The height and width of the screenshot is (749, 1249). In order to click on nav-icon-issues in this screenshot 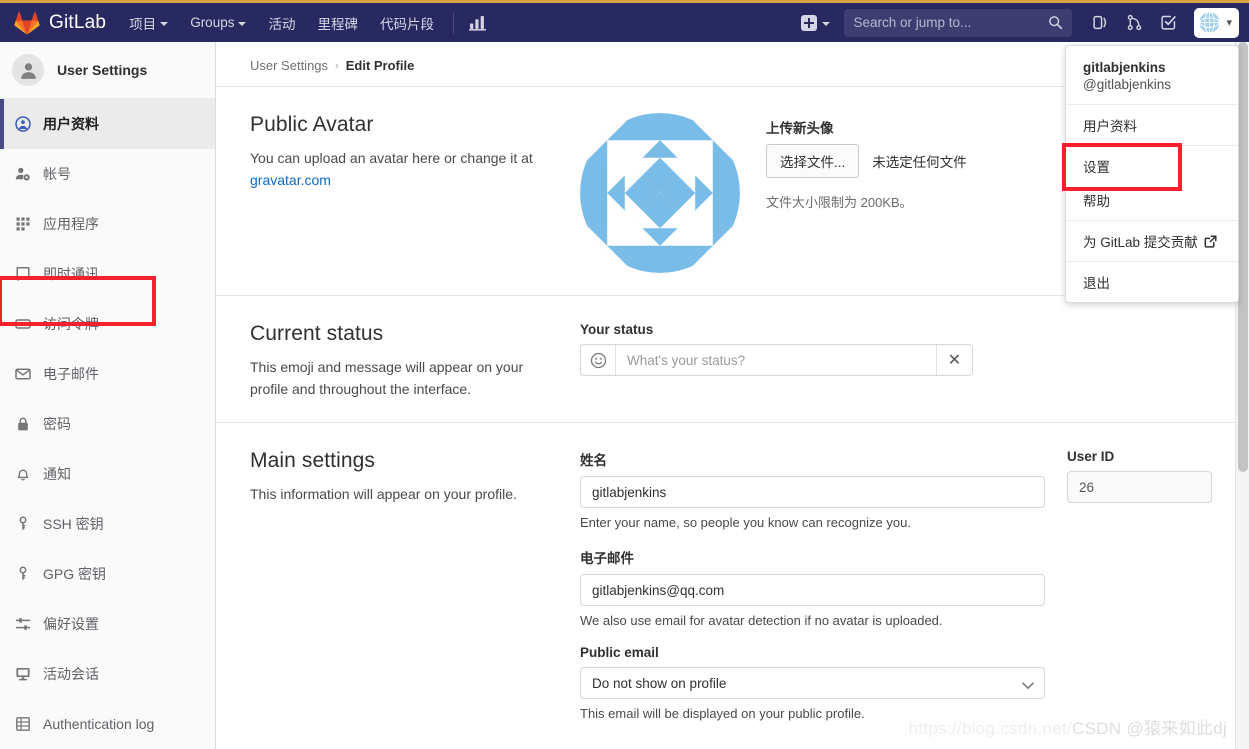, I will do `click(1100, 22)`.